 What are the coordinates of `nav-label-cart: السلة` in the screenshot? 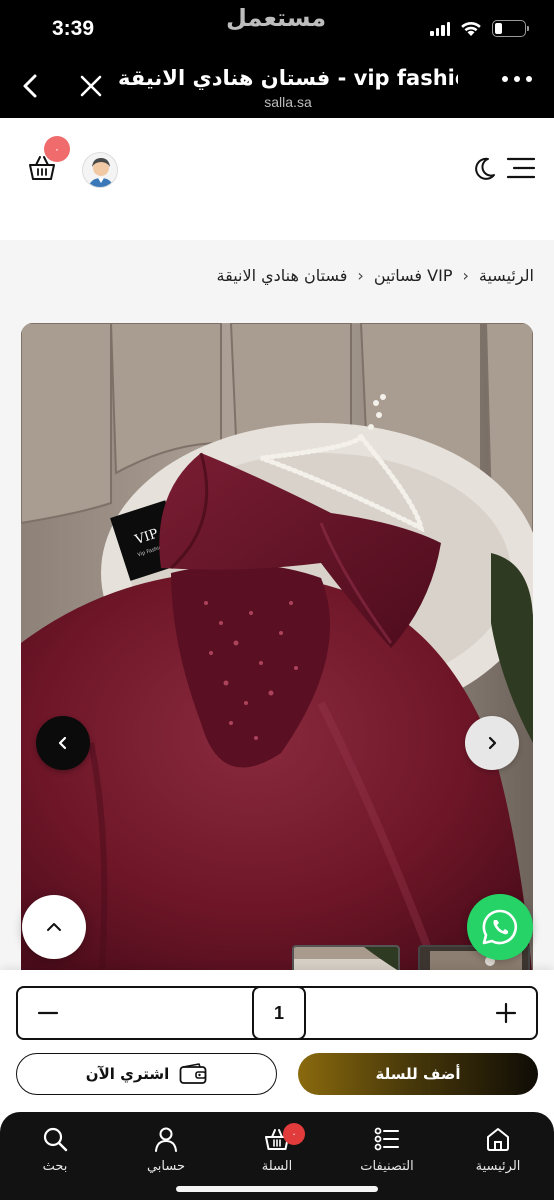 It's located at (277, 1166).